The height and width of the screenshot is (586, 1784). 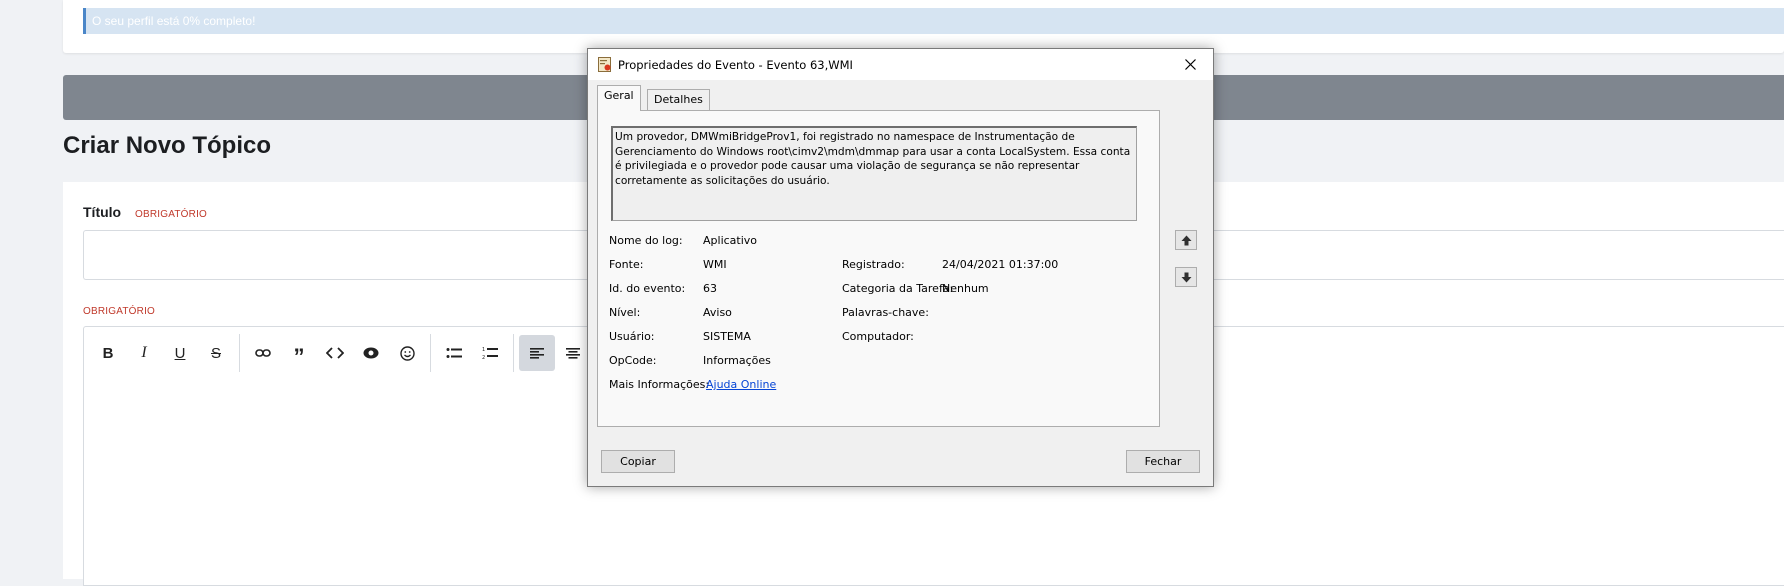 What do you see at coordinates (710, 288) in the screenshot?
I see `event-id-value: 63` at bounding box center [710, 288].